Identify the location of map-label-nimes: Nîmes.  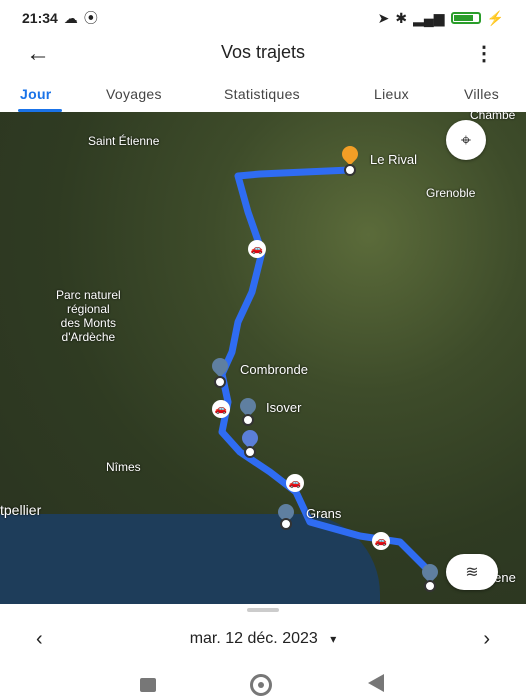
(123, 467).